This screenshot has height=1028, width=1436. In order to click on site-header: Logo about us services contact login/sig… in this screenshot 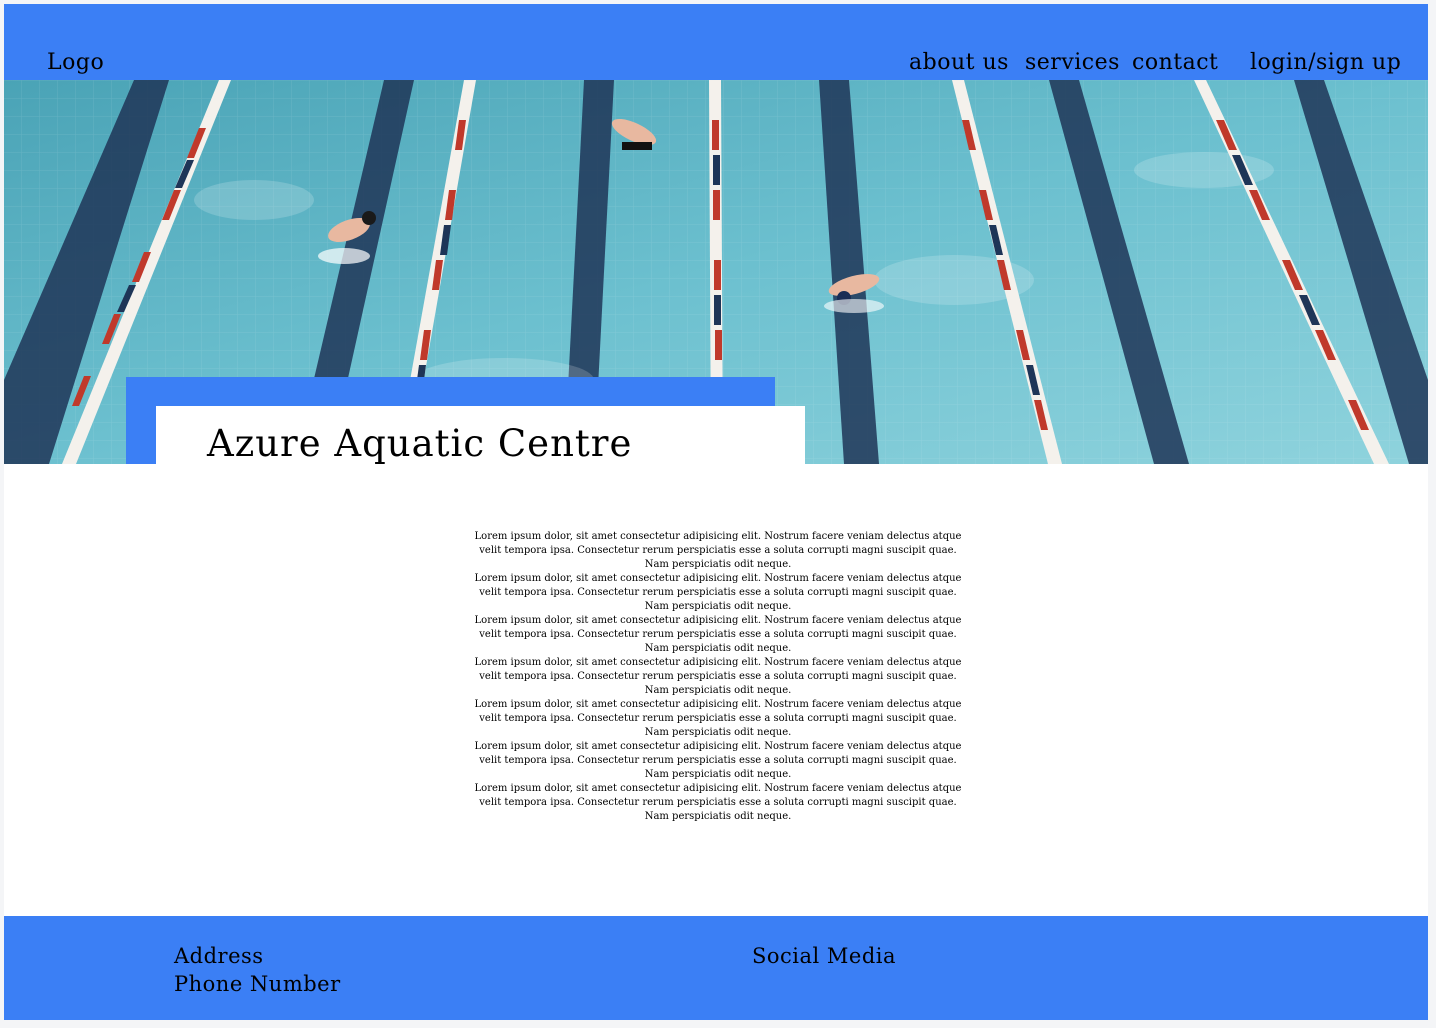, I will do `click(716, 42)`.